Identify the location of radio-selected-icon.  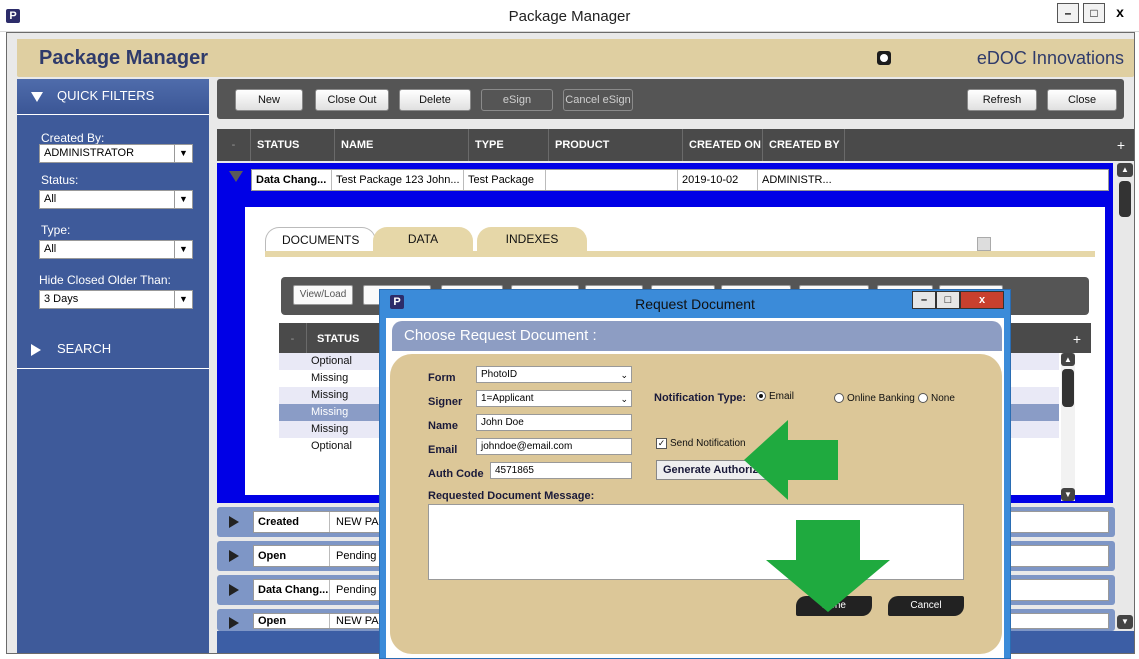
(761, 396).